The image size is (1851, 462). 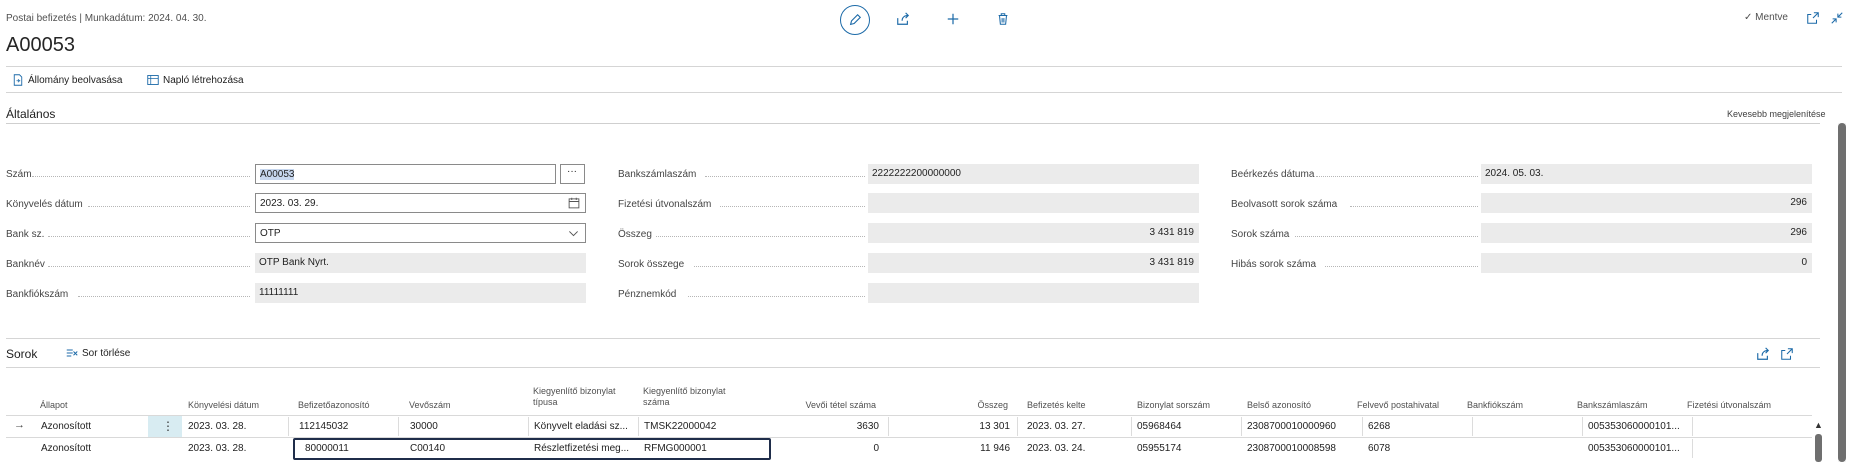 I want to click on cell-post-office: 6078, so click(x=1379, y=448).